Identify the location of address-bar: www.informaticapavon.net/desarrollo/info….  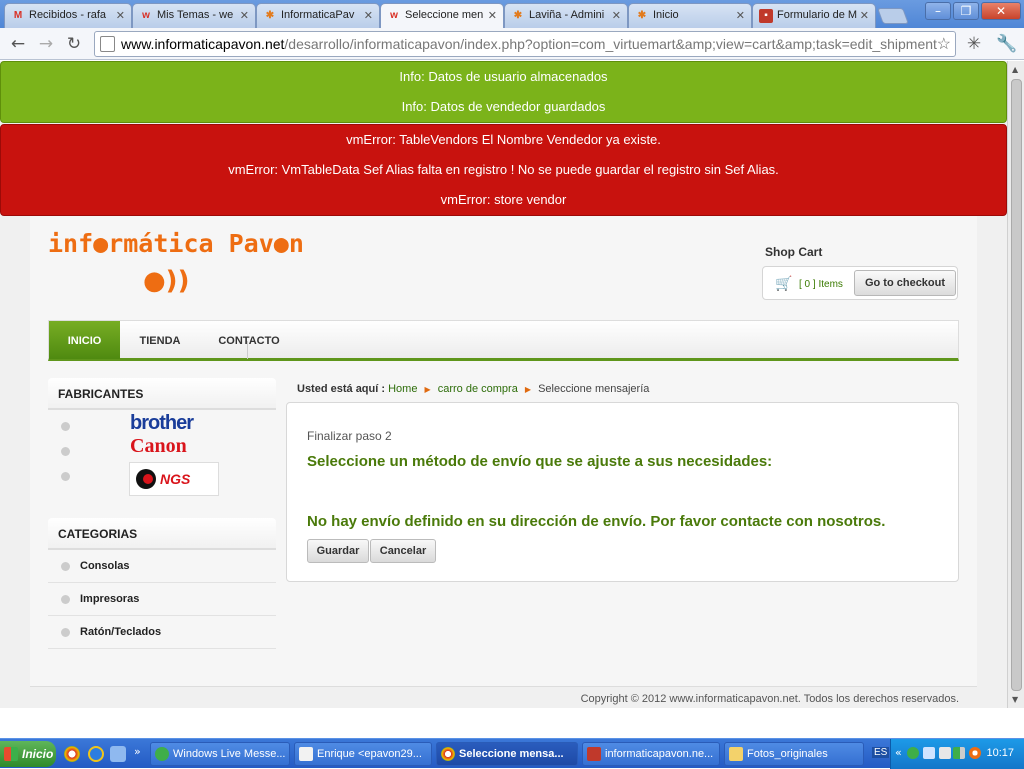
(525, 44).